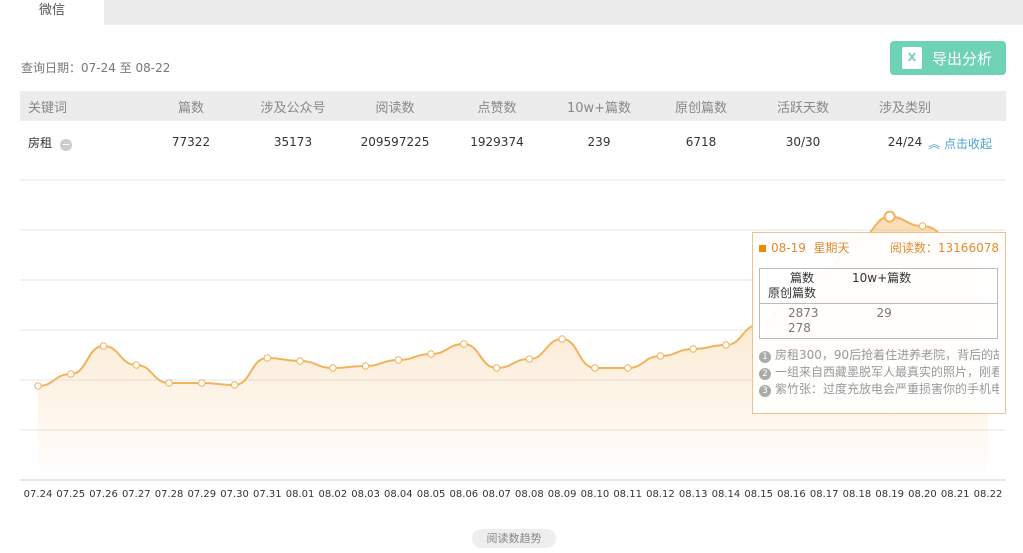 Image resolution: width=1023 pixels, height=553 pixels. I want to click on x-tick-label: 08.05, so click(431, 494).